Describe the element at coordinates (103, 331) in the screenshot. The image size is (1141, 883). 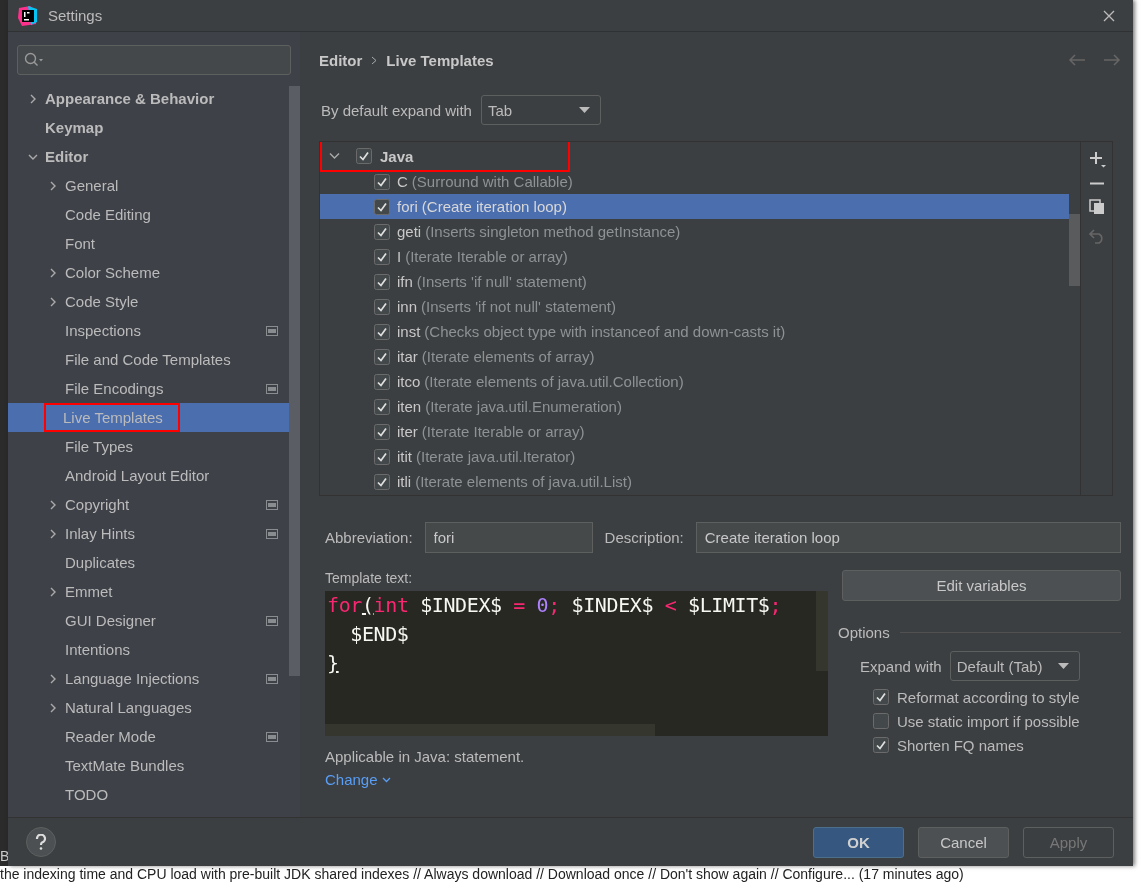
I see `item-label: Inspections` at that location.